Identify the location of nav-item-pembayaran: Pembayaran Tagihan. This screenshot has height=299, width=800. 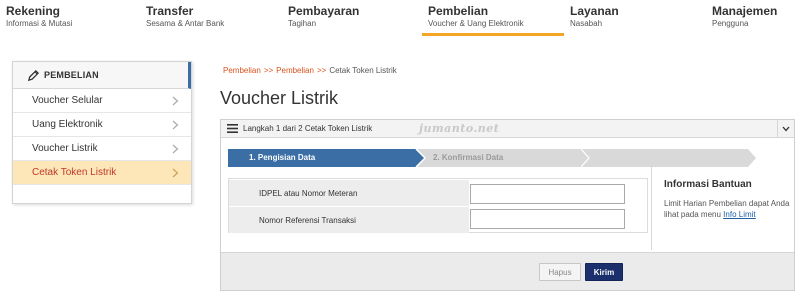
(323, 19).